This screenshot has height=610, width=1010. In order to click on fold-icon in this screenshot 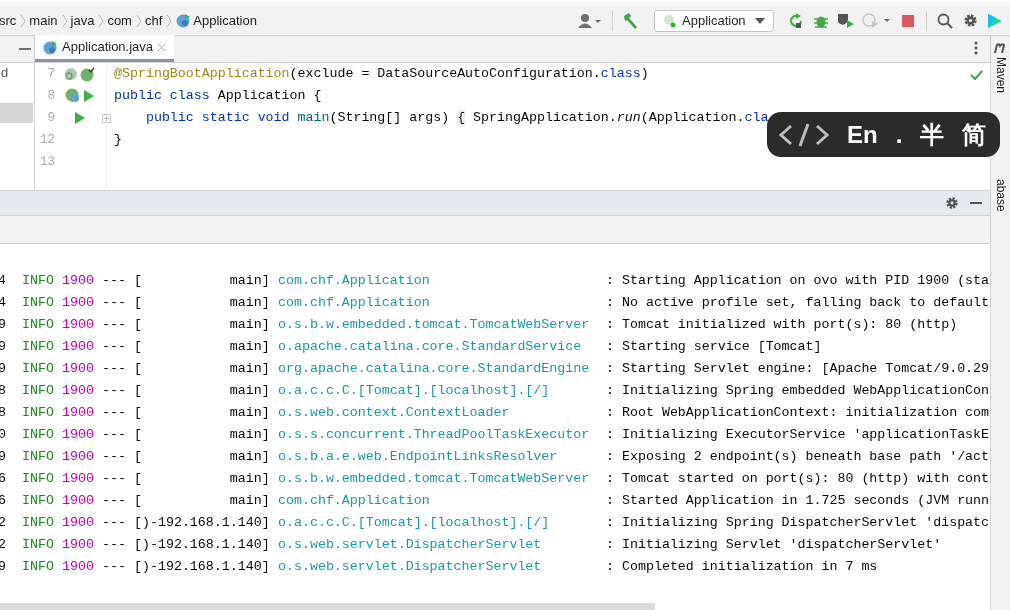, I will do `click(106, 118)`.